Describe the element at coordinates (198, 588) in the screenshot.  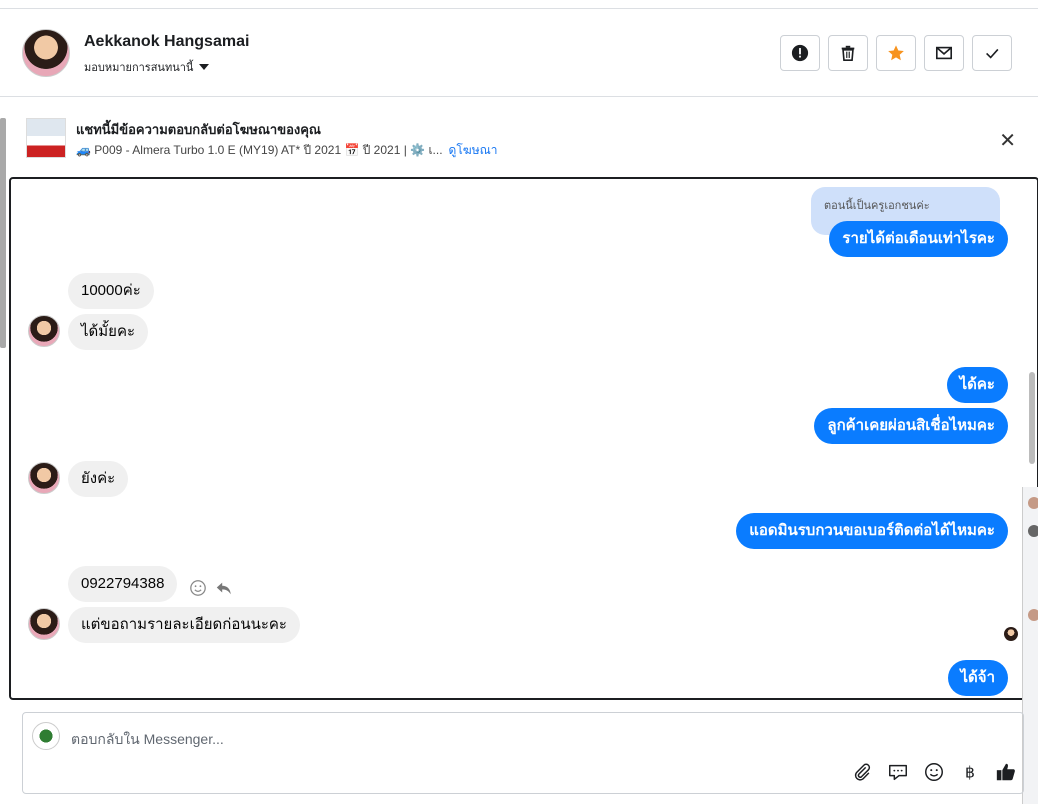
I see `react-emoji-icon` at that location.